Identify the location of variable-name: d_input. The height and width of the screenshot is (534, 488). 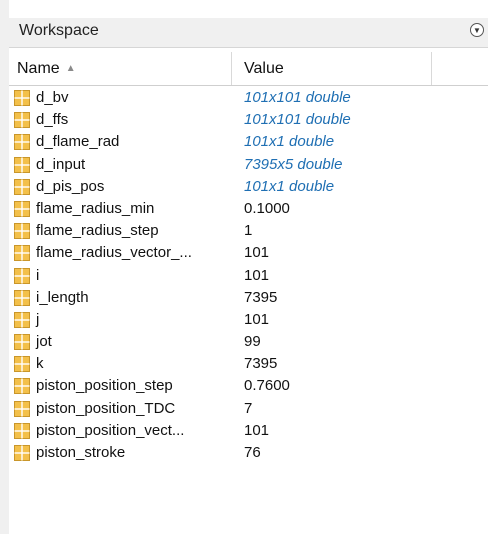
(61, 164).